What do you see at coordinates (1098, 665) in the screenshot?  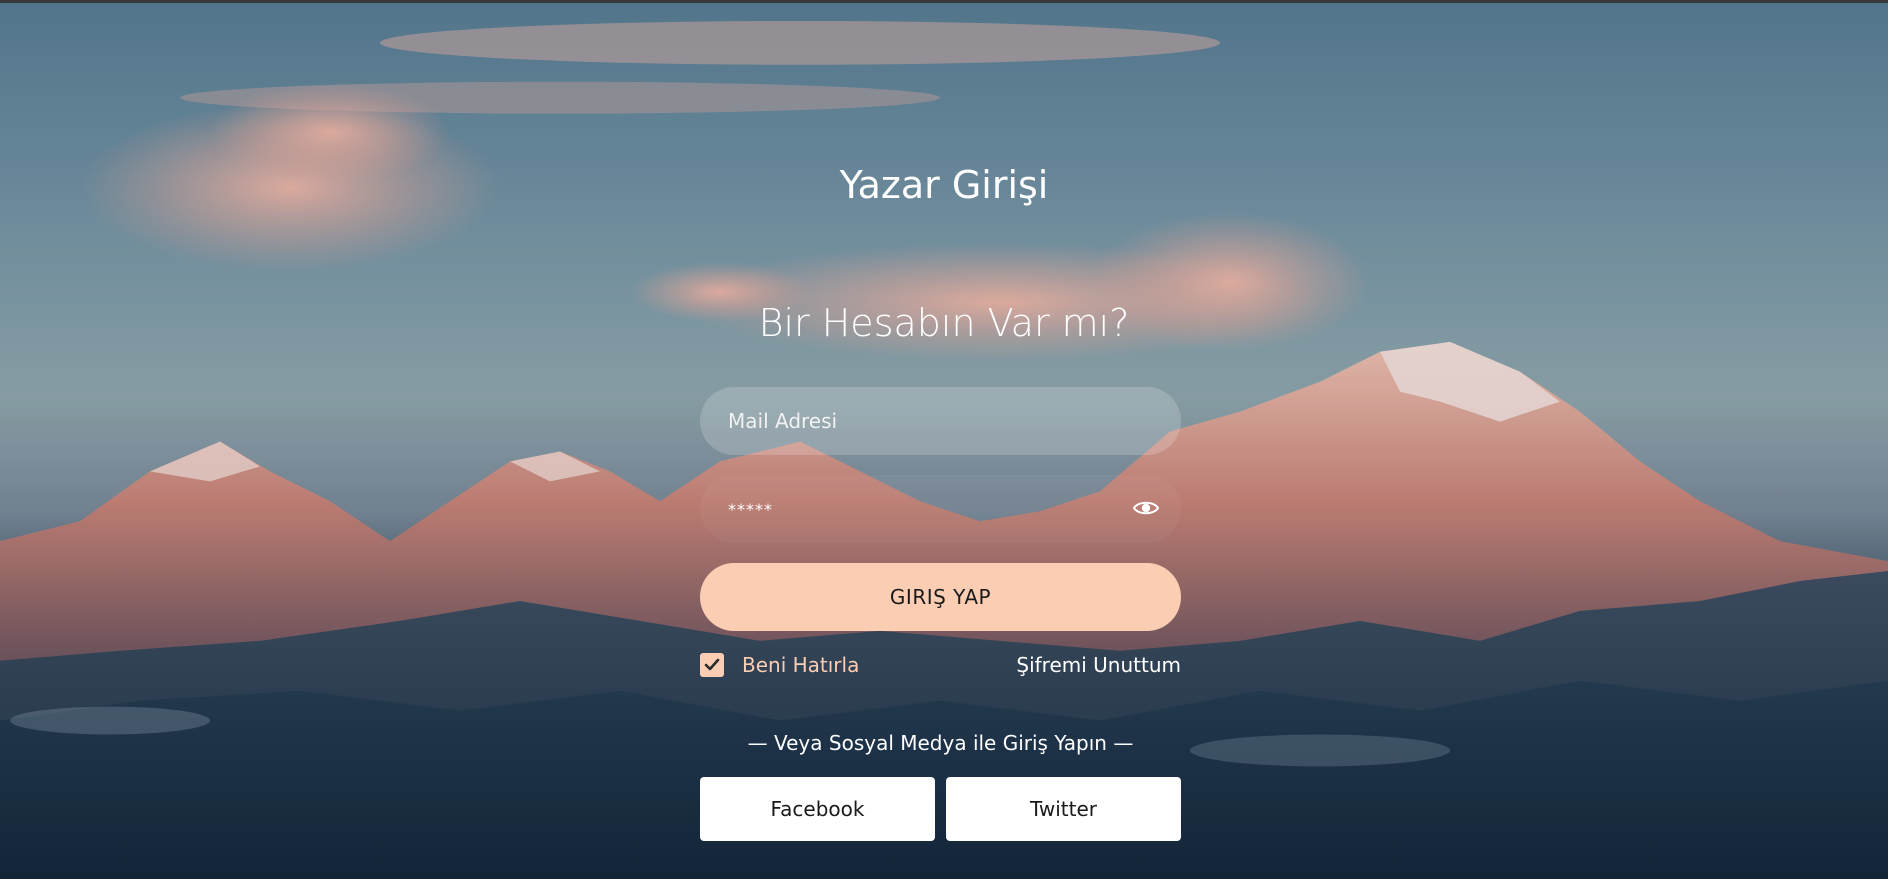 I see `forgot-password-link: Şifremi Unuttum` at bounding box center [1098, 665].